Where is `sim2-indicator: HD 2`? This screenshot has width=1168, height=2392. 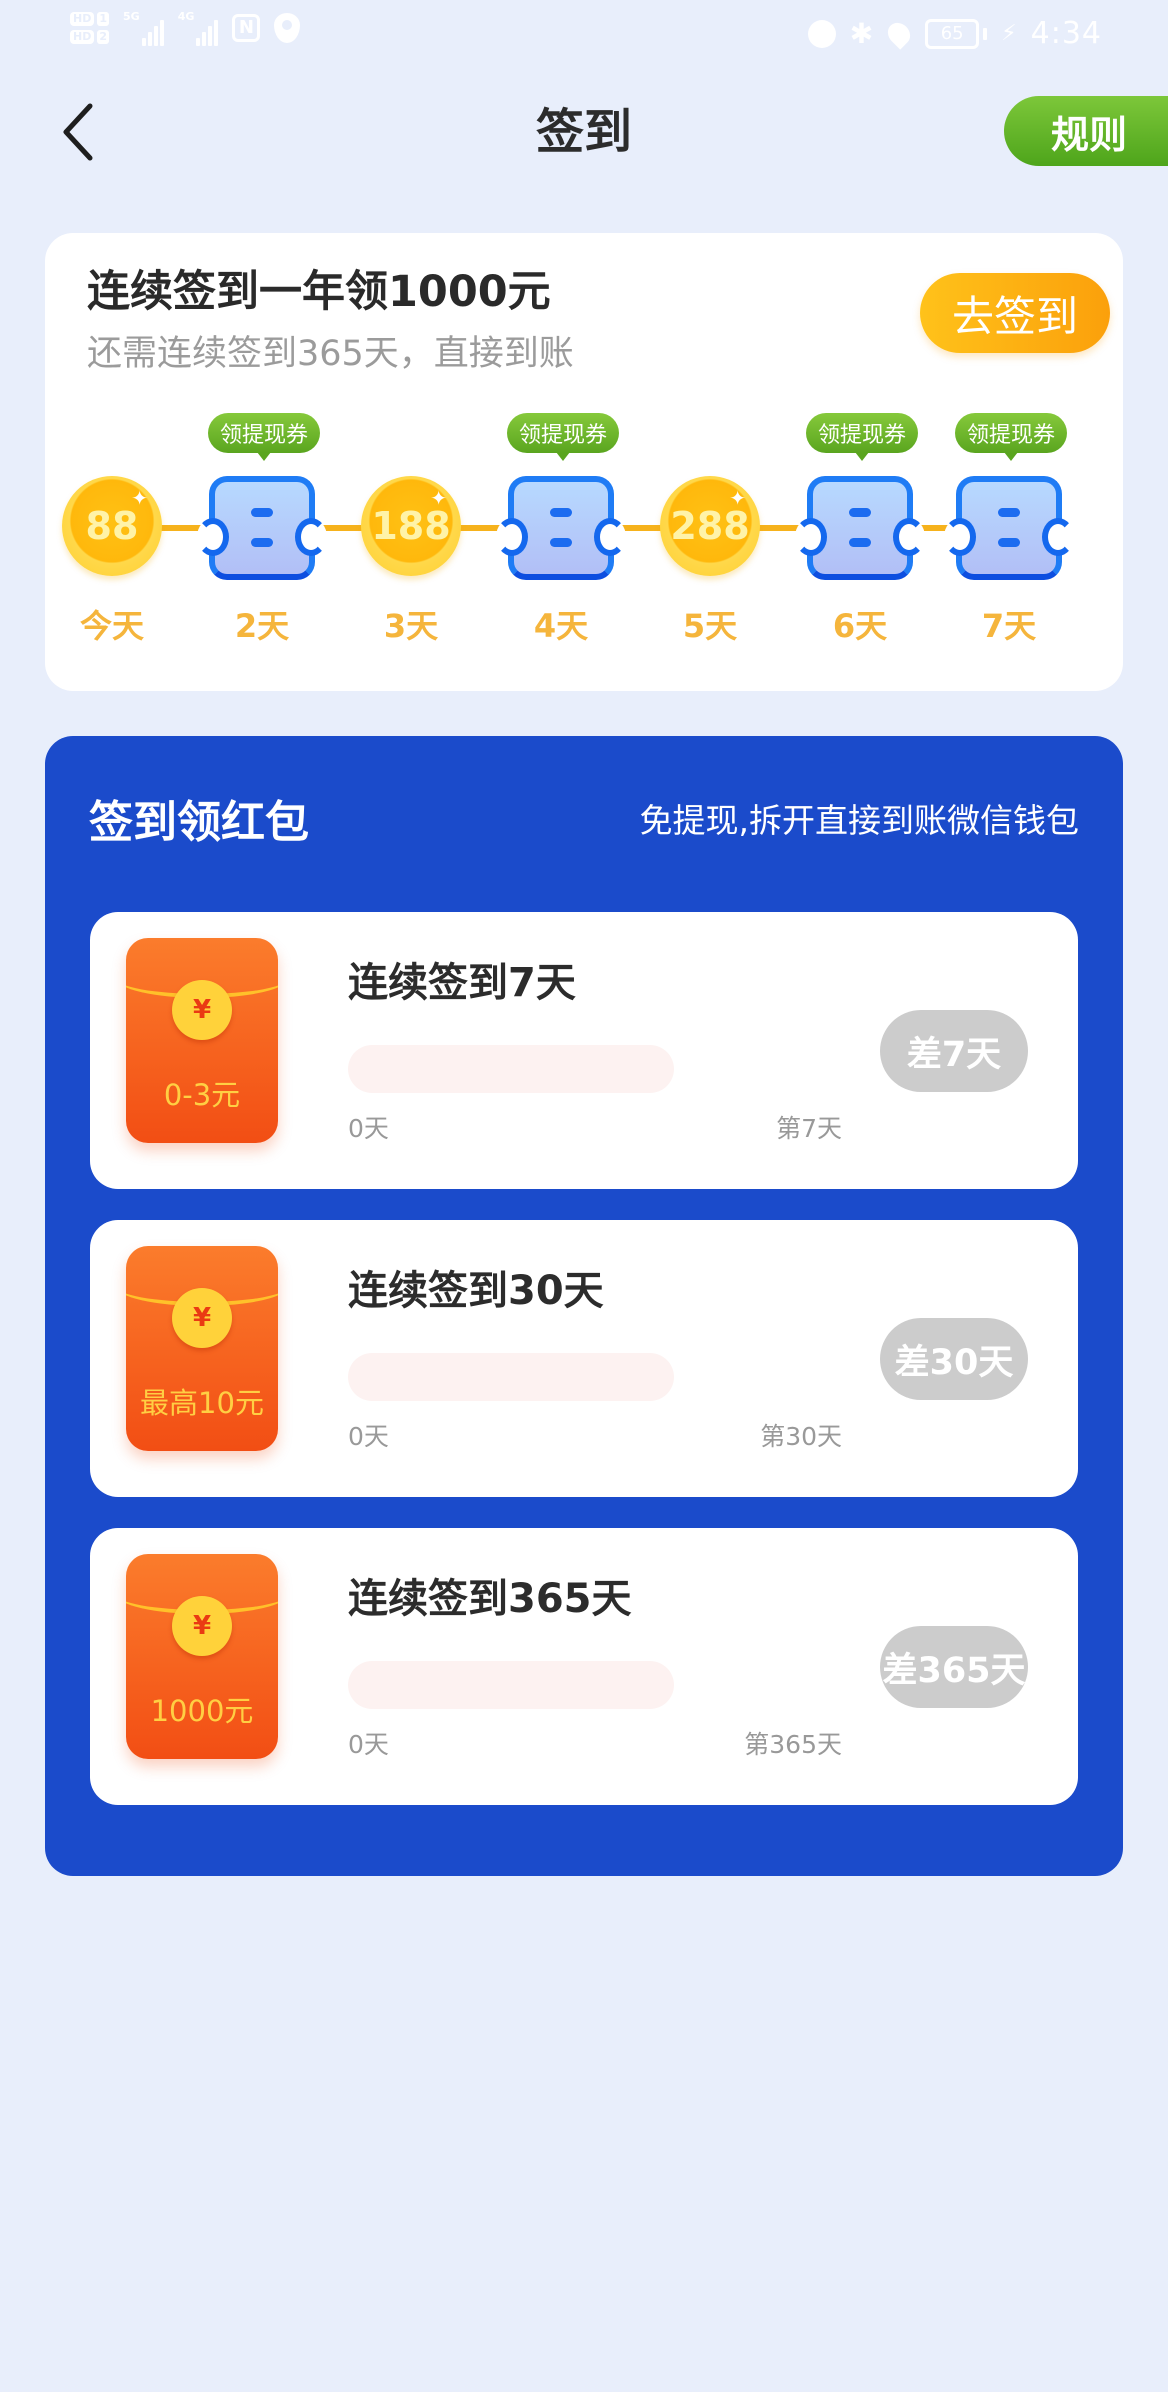 sim2-indicator: HD 2 is located at coordinates (89, 37).